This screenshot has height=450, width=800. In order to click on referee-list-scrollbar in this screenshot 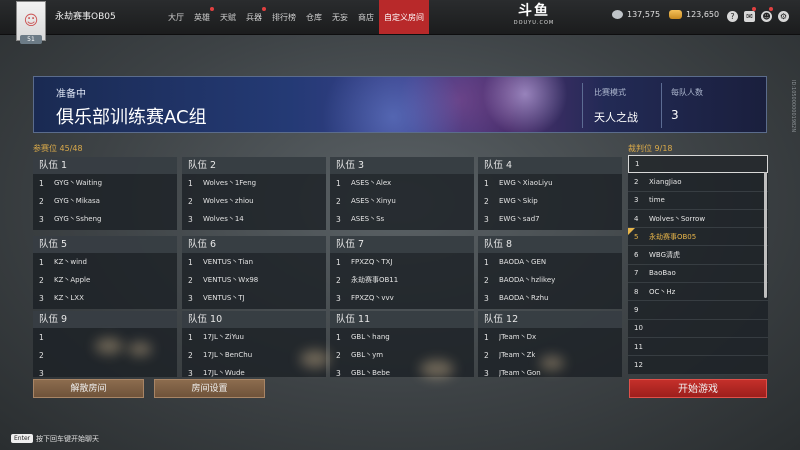, I will do `click(765, 235)`.